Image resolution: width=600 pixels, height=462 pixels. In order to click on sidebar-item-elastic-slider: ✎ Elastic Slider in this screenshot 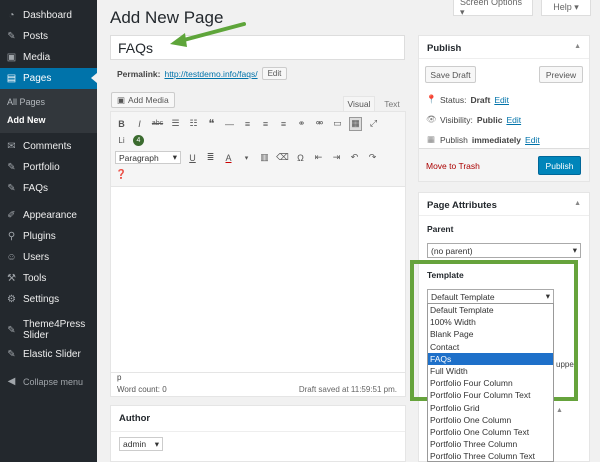, I will do `click(48, 354)`.